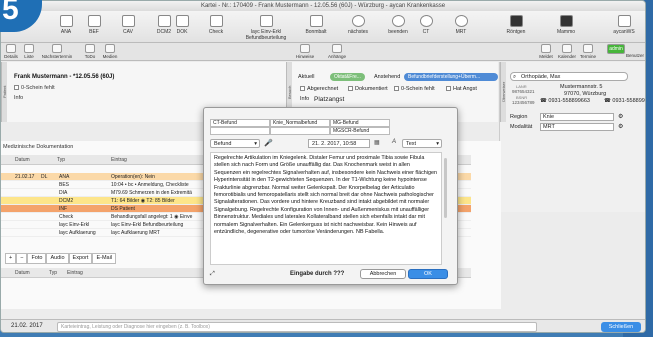  I want to click on add-button: +, so click(11, 258).